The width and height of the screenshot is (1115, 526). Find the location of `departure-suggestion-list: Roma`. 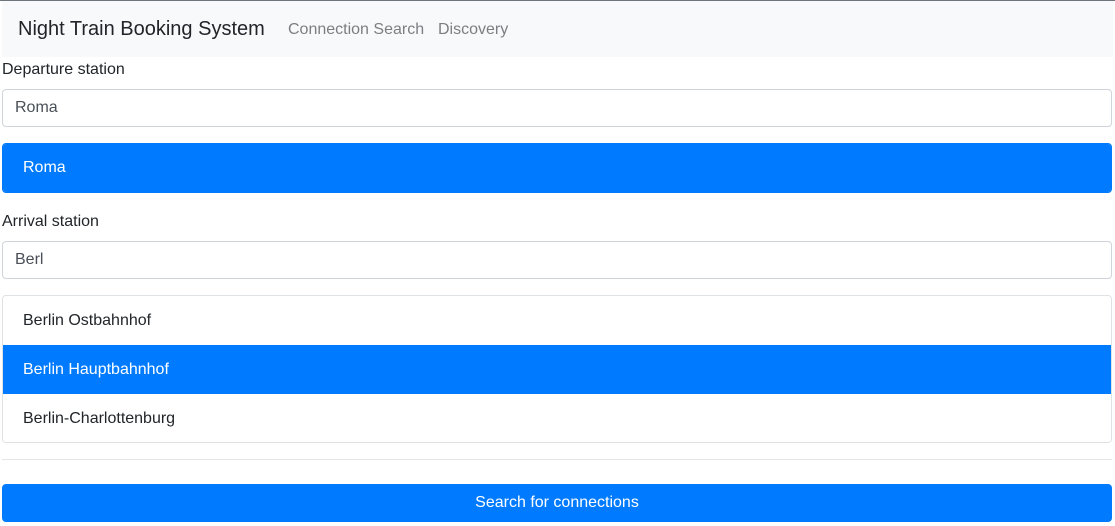

departure-suggestion-list: Roma is located at coordinates (557, 168).